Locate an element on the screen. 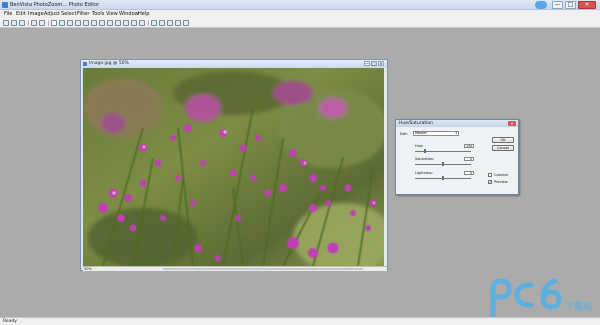 This screenshot has height=325, width=600. doc-minimize-button: — is located at coordinates (367, 63).